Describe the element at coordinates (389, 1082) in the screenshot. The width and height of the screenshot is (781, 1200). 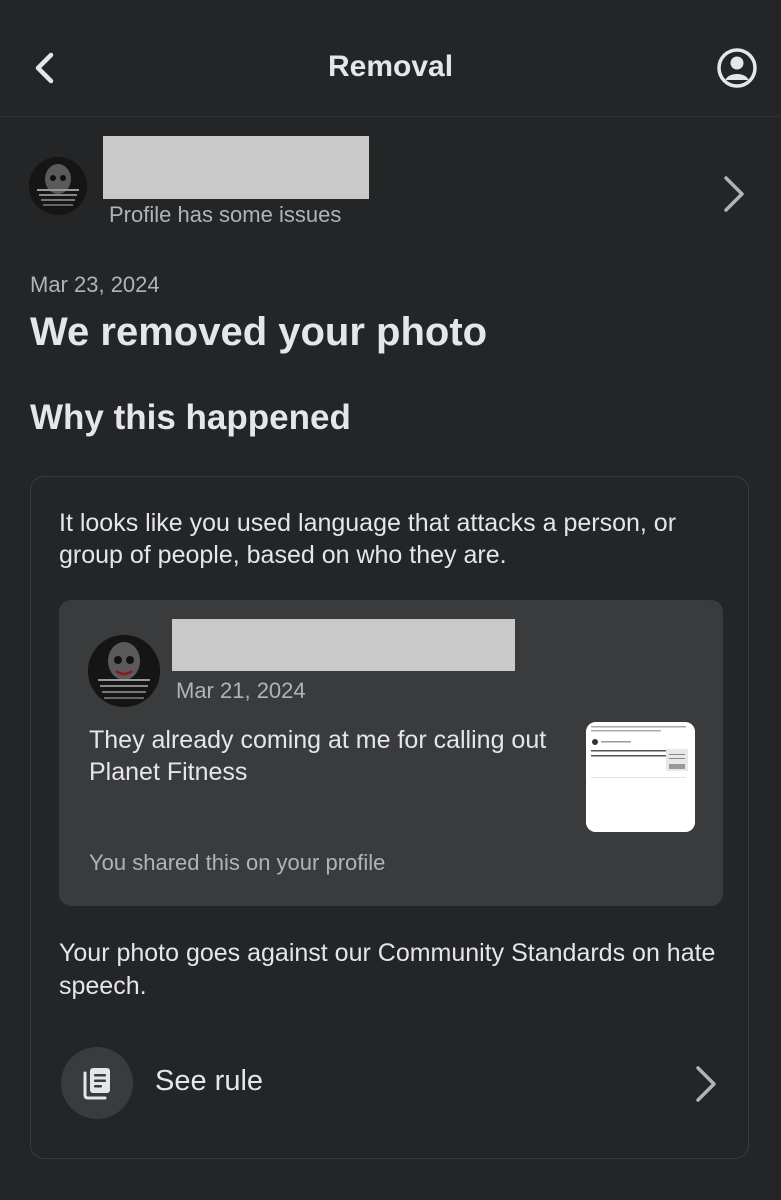
I see `see-rule-button: See rule` at that location.